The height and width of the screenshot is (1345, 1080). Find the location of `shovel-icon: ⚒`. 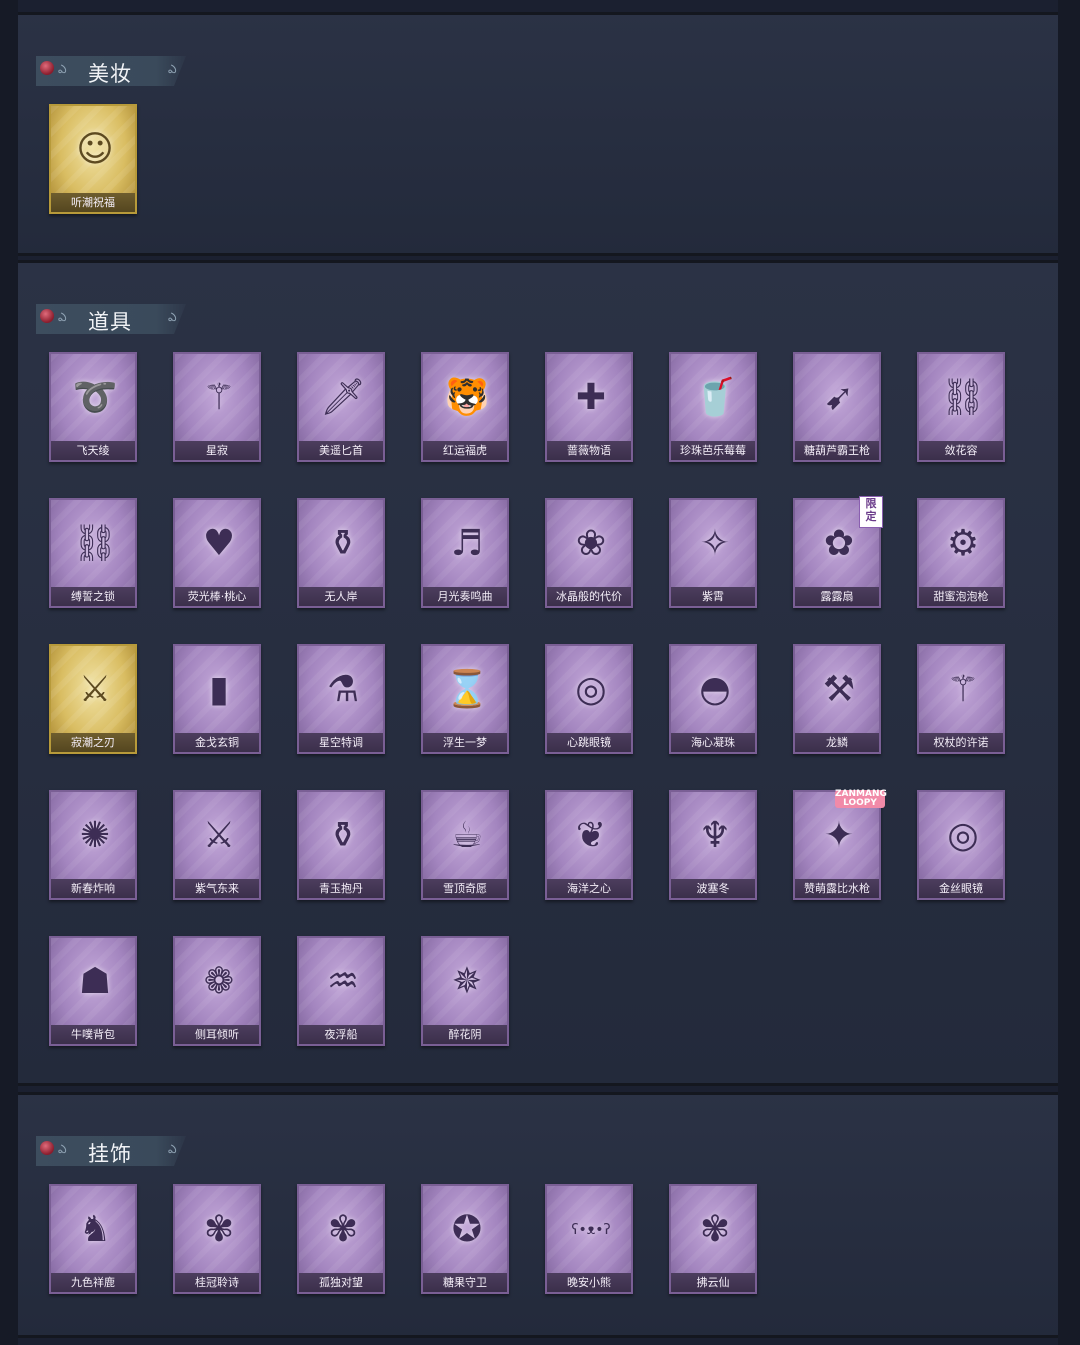

shovel-icon: ⚒ is located at coordinates (839, 689).